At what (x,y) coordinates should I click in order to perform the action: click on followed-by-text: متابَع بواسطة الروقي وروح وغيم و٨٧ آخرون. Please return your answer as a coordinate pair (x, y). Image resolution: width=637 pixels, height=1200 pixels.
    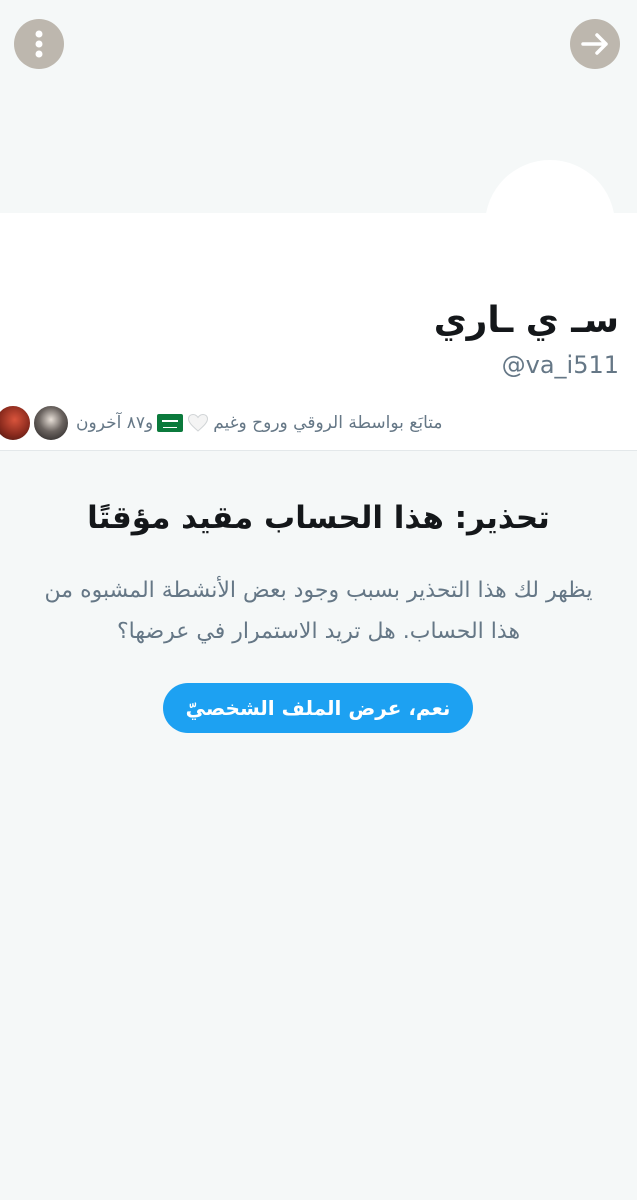
    Looking at the image, I should click on (259, 423).